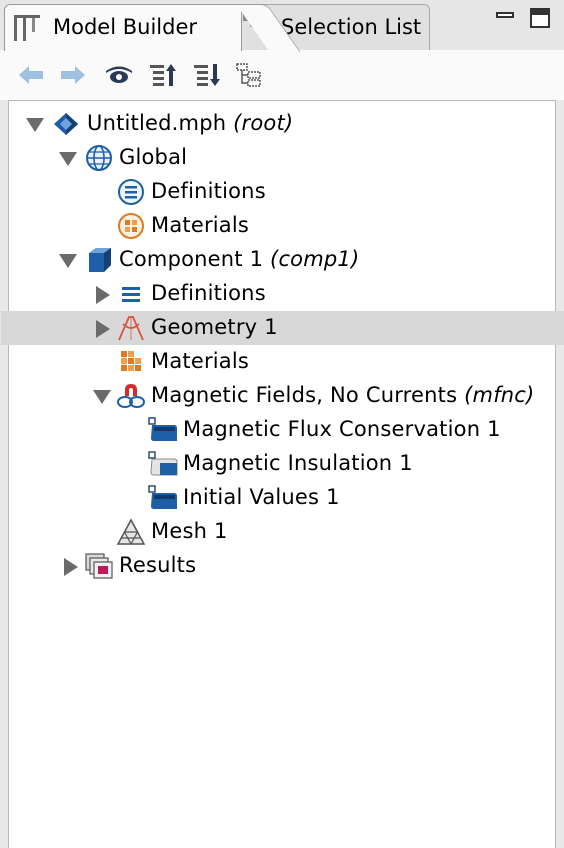 The image size is (564, 848). I want to click on tree-item-label: Mesh 1, so click(189, 531).